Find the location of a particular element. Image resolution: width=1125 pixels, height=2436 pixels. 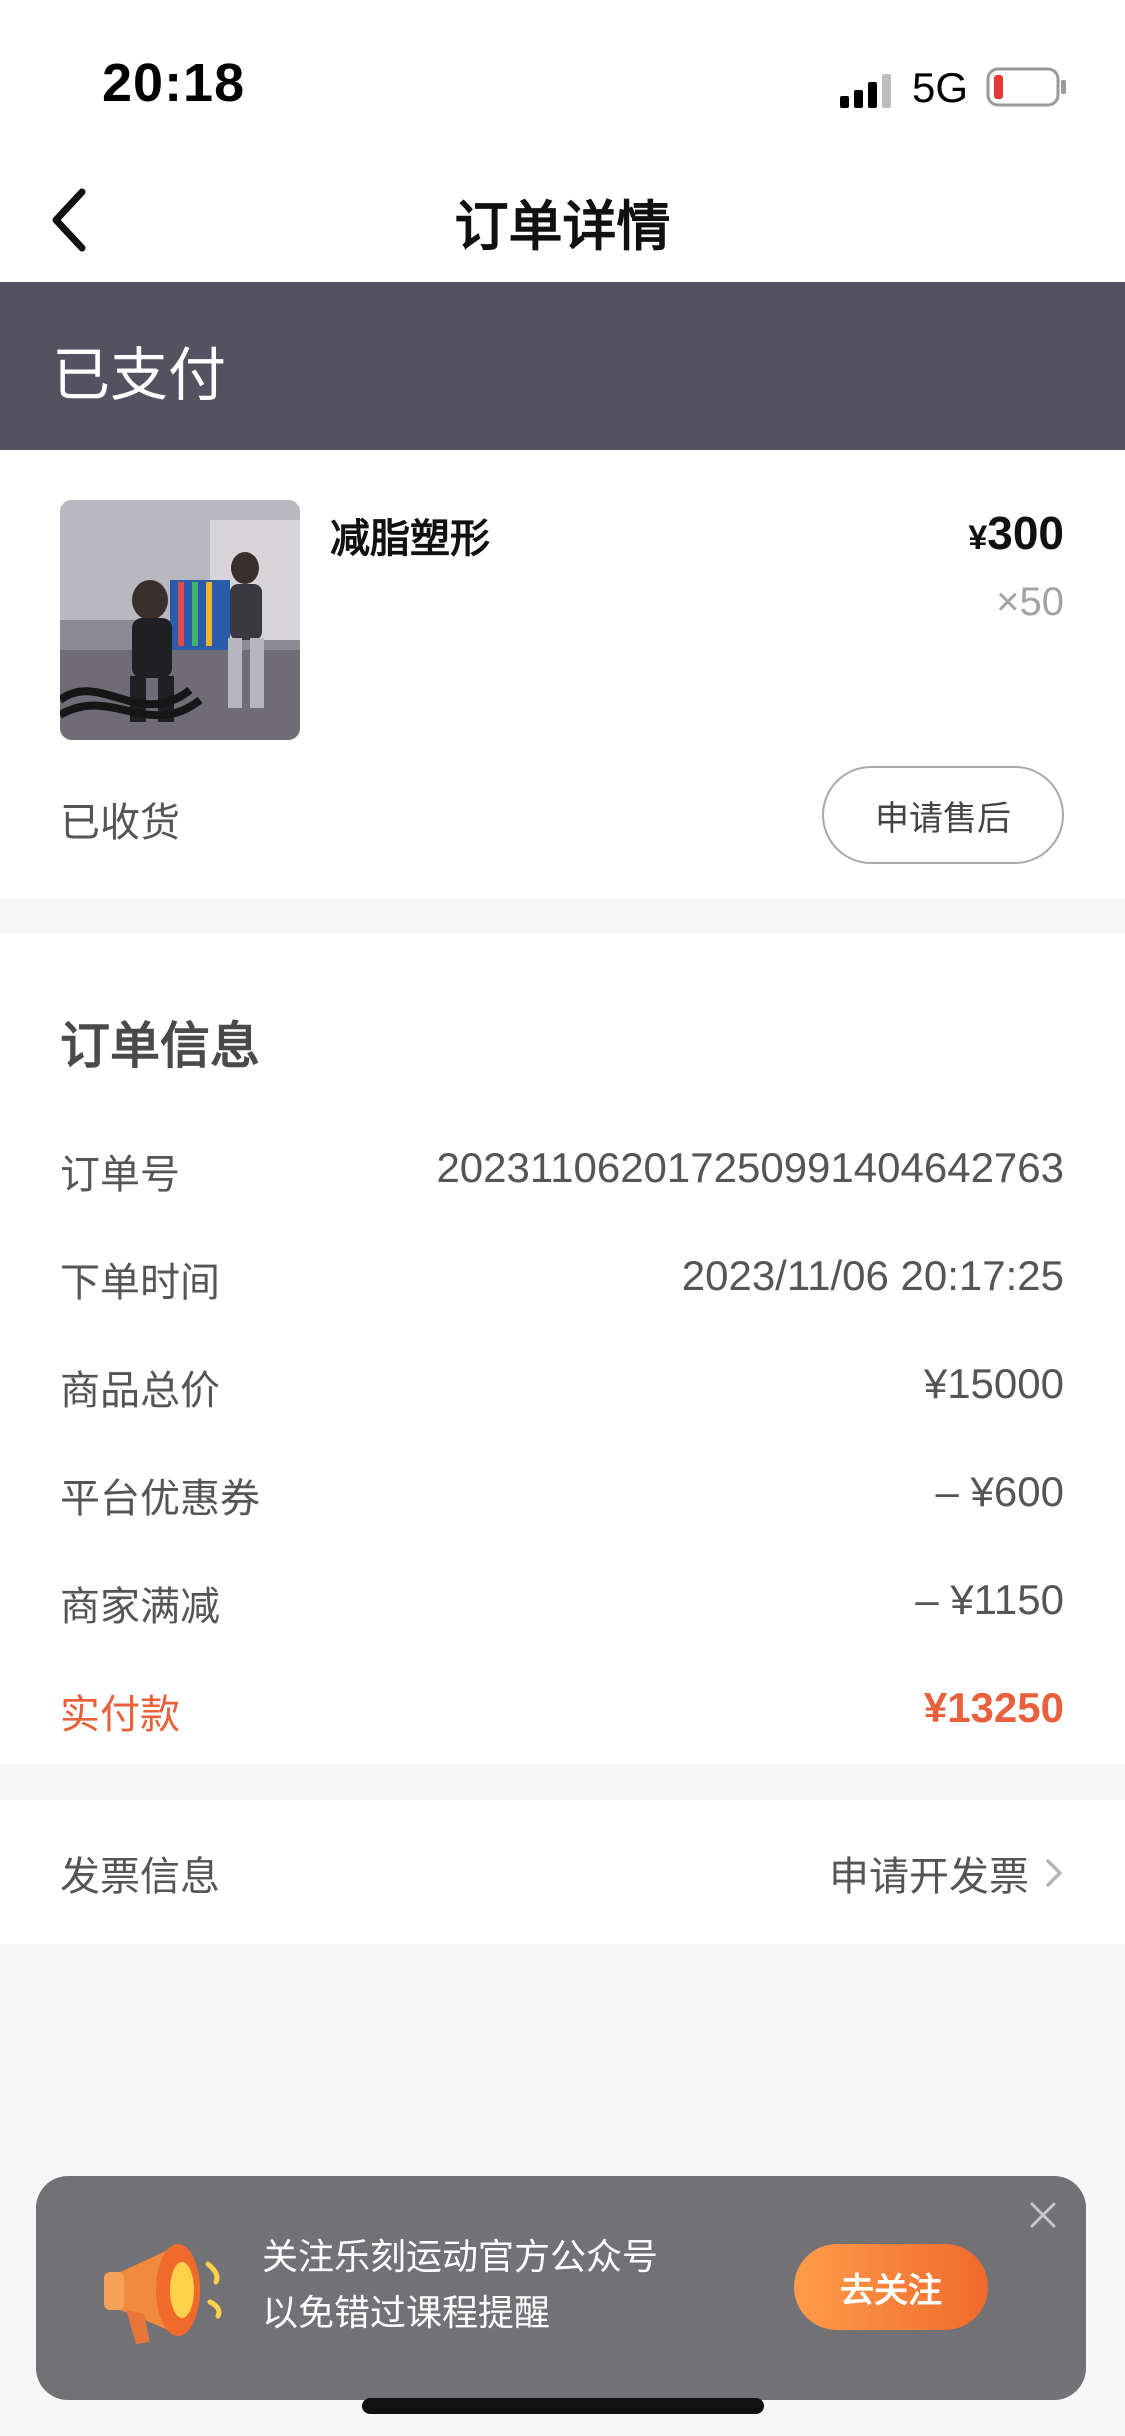

megaphone-icon is located at coordinates (163, 2294).